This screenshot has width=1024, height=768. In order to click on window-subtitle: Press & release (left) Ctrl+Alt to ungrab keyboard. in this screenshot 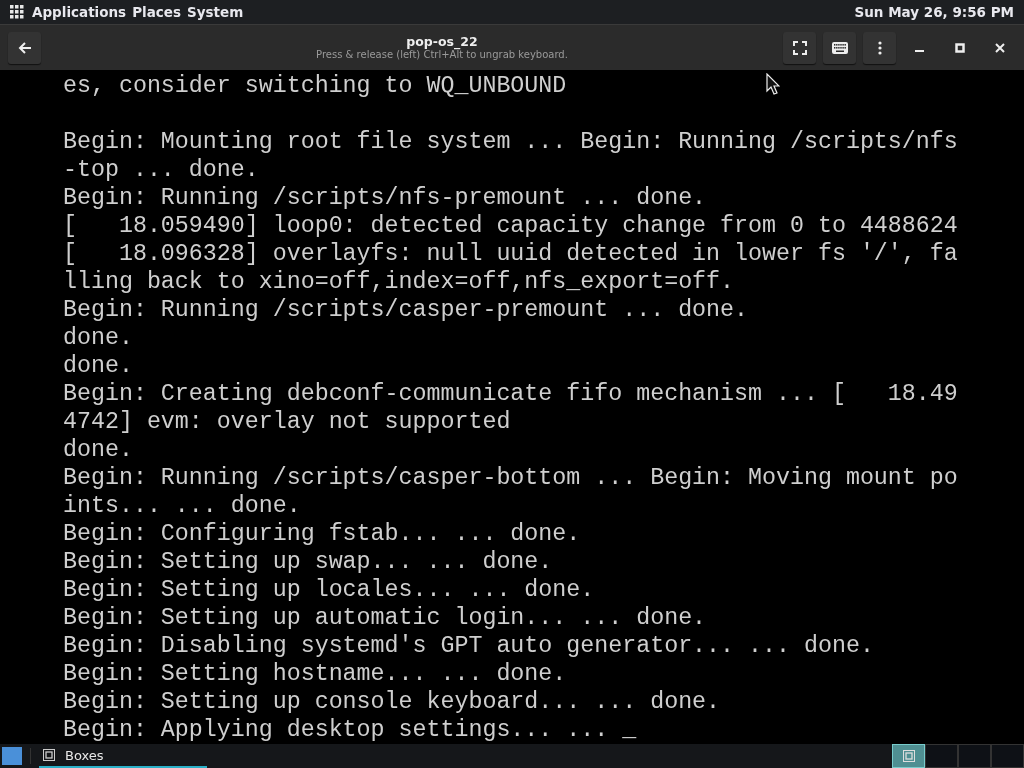, I will do `click(442, 54)`.